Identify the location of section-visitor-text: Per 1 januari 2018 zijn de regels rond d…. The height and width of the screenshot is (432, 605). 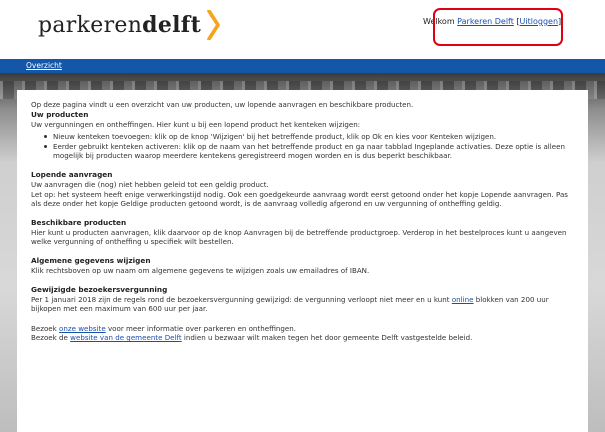
(302, 304).